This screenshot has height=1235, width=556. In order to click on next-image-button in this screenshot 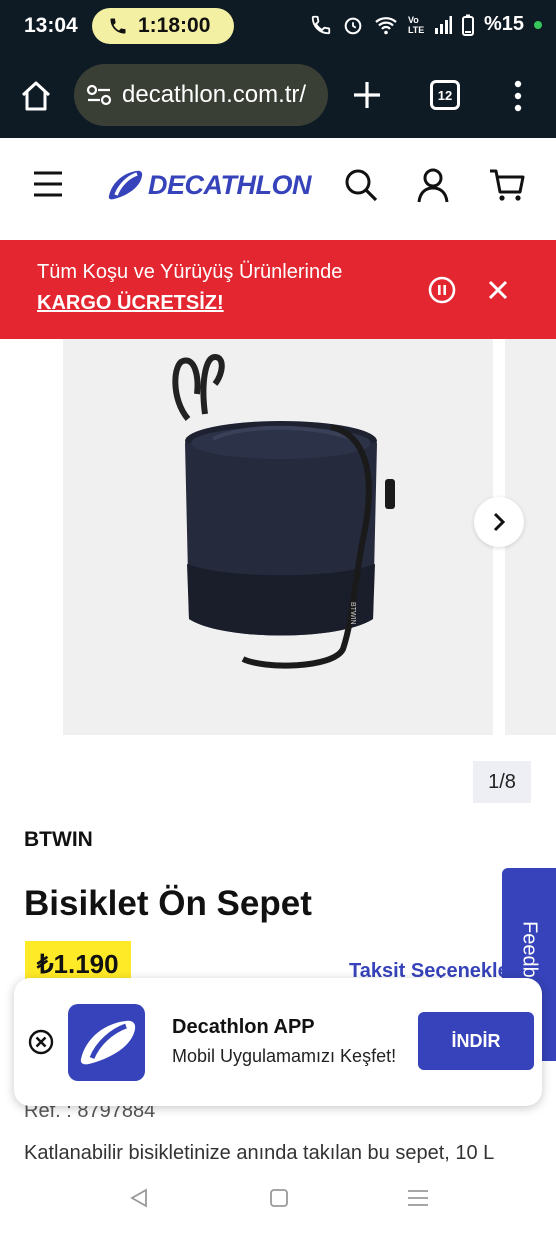, I will do `click(499, 522)`.